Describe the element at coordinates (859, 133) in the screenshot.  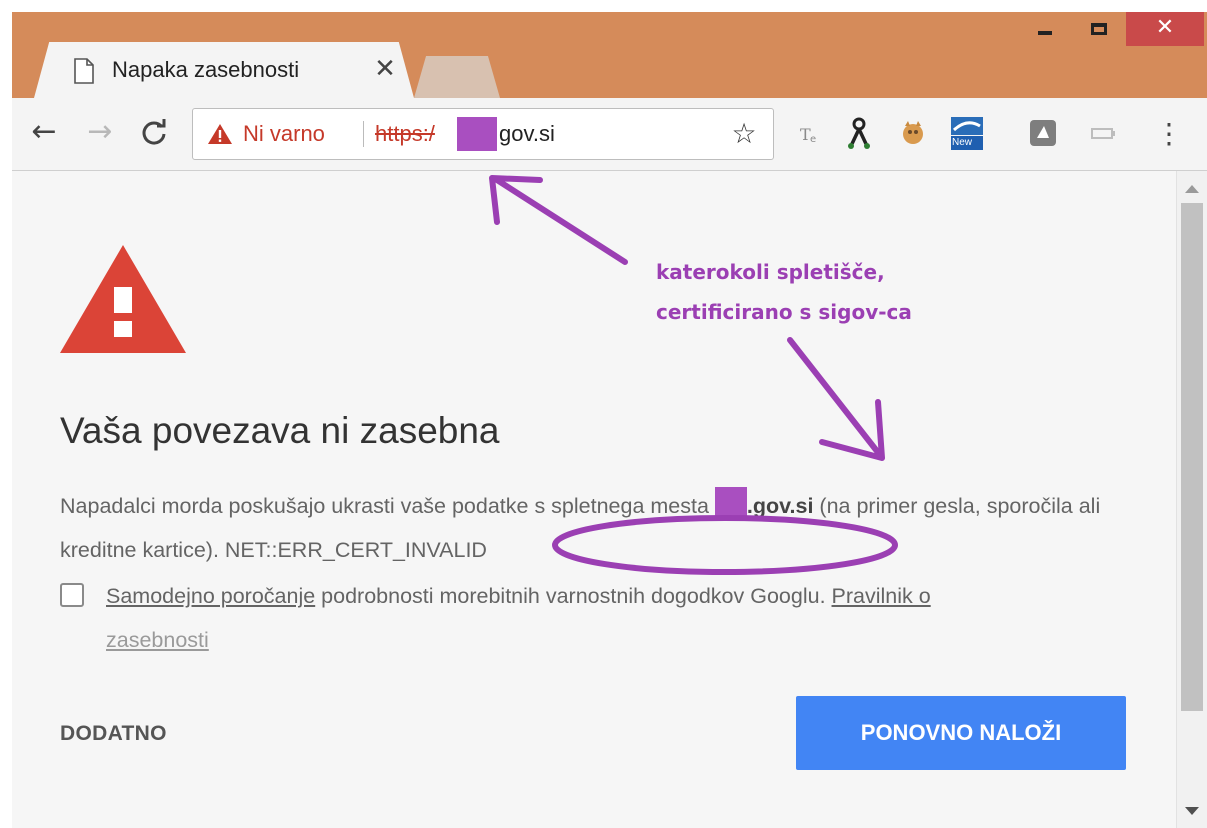
I see `person-figure-icon` at that location.